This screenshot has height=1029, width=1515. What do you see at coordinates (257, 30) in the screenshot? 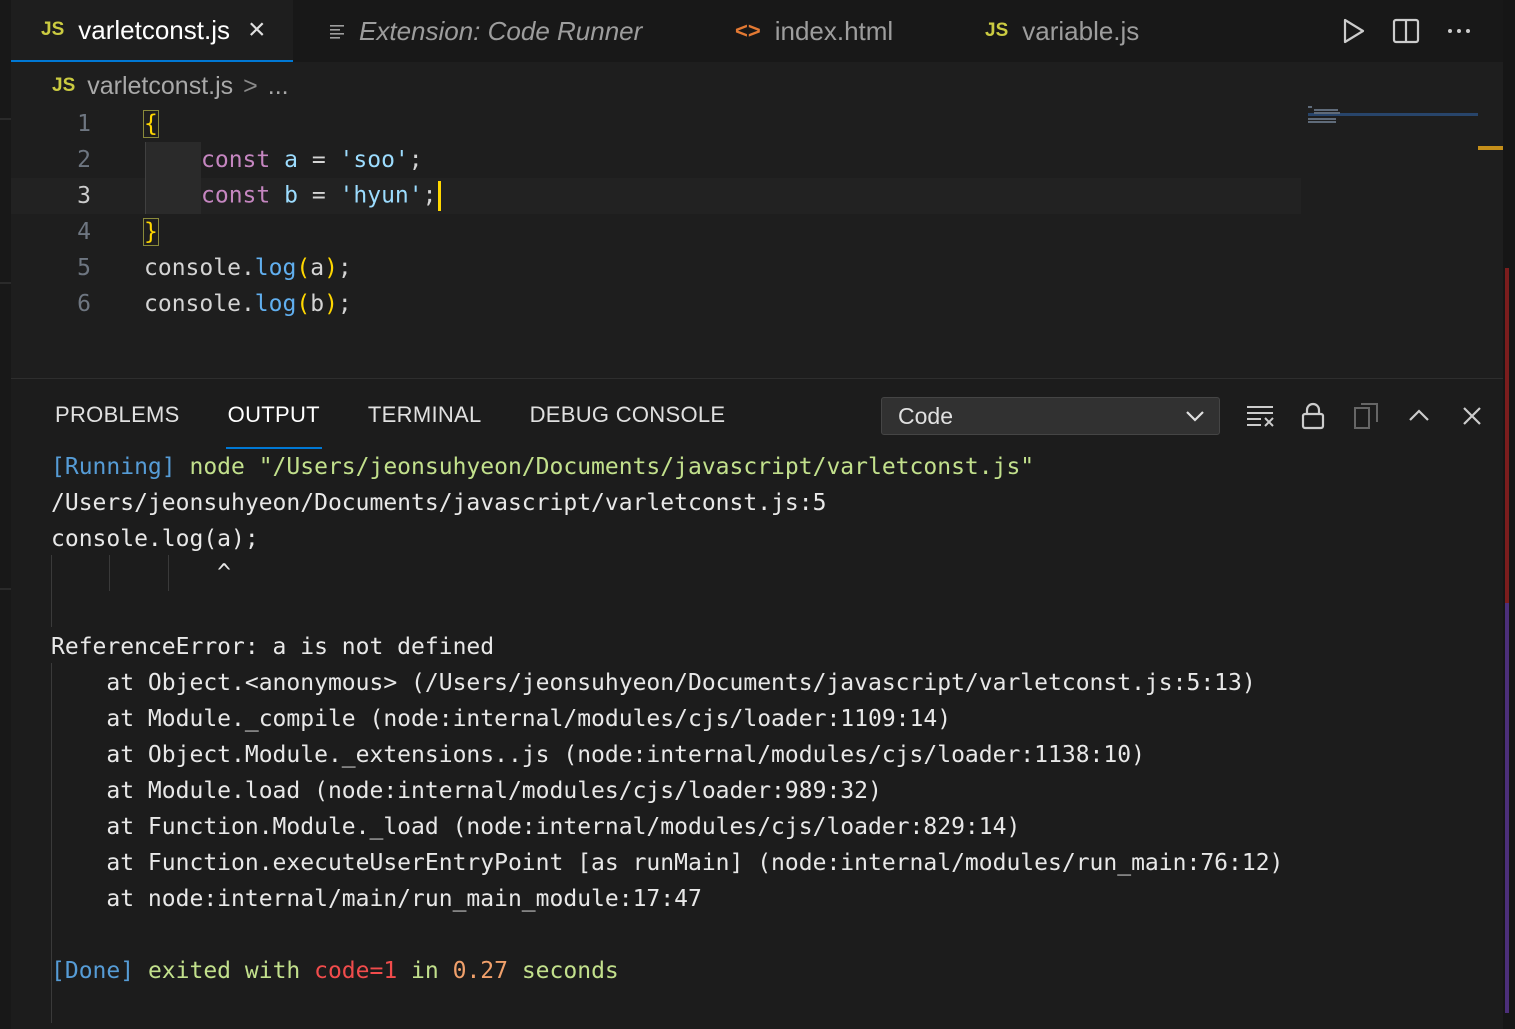
I see `close-tab-icon: ×` at bounding box center [257, 30].